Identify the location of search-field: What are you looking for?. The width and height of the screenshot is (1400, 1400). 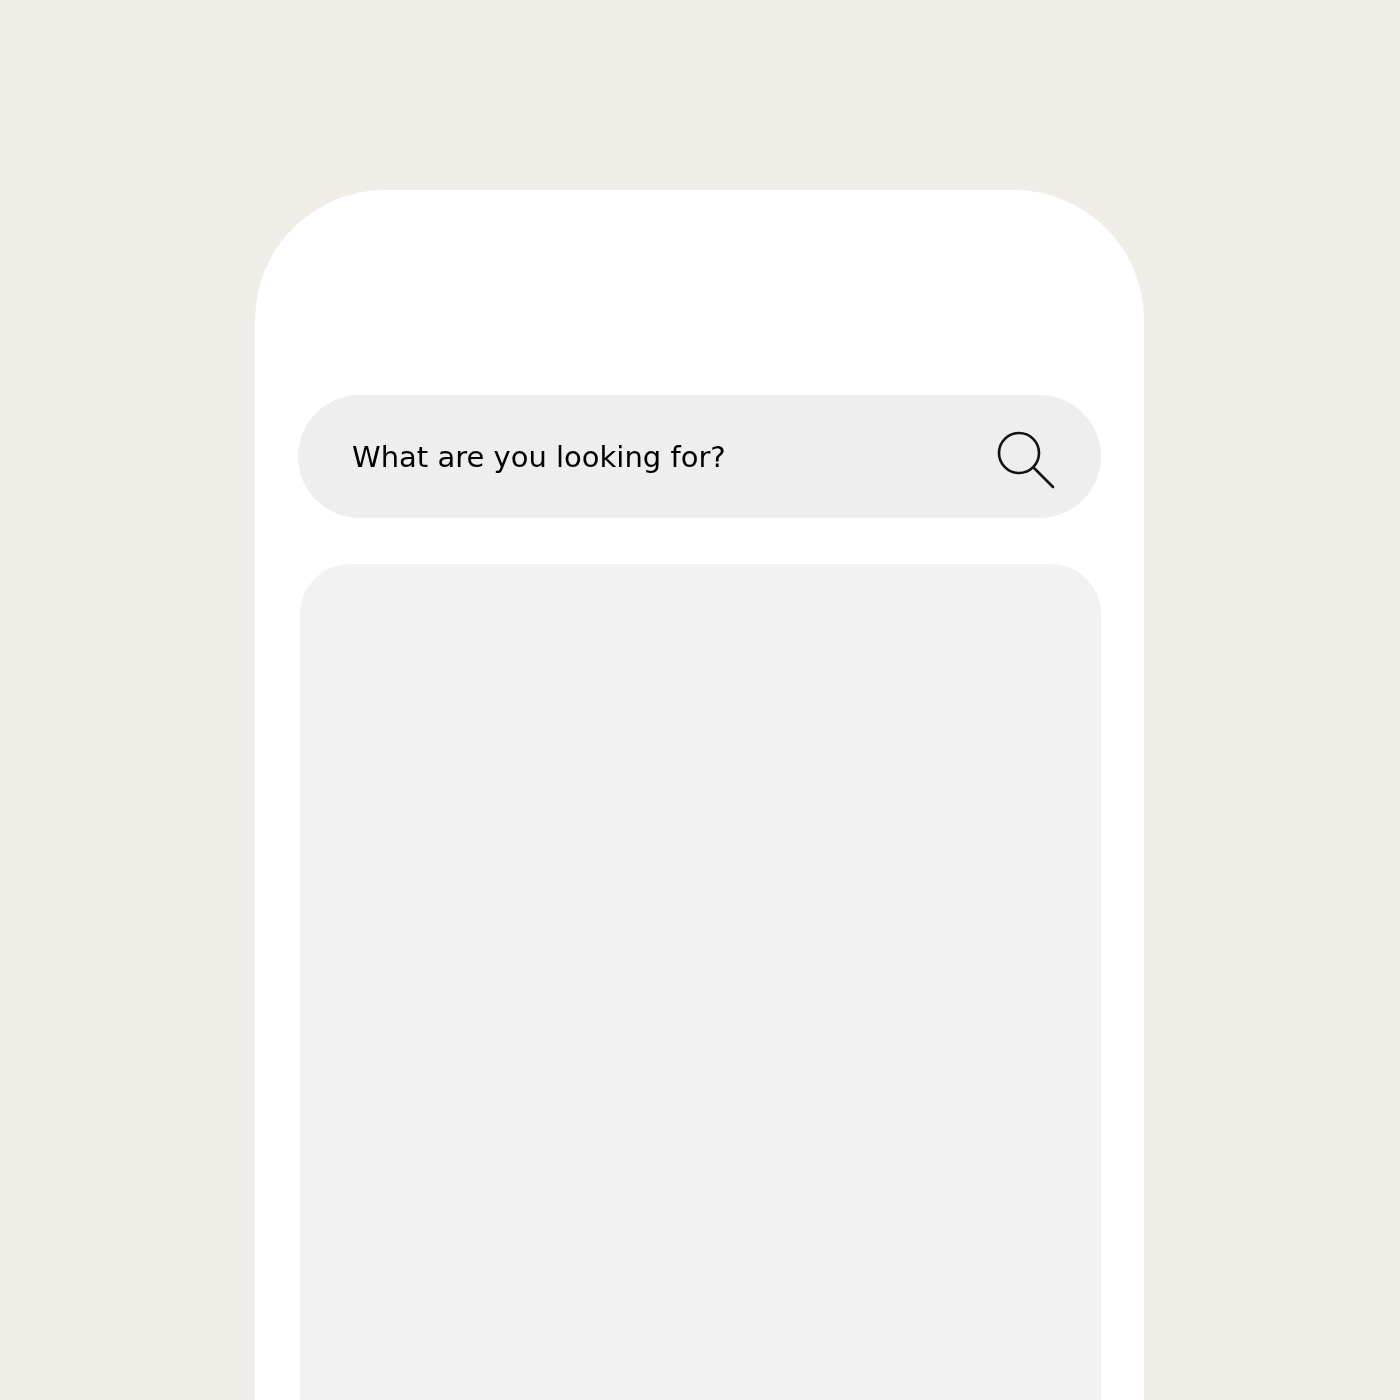
(699, 456).